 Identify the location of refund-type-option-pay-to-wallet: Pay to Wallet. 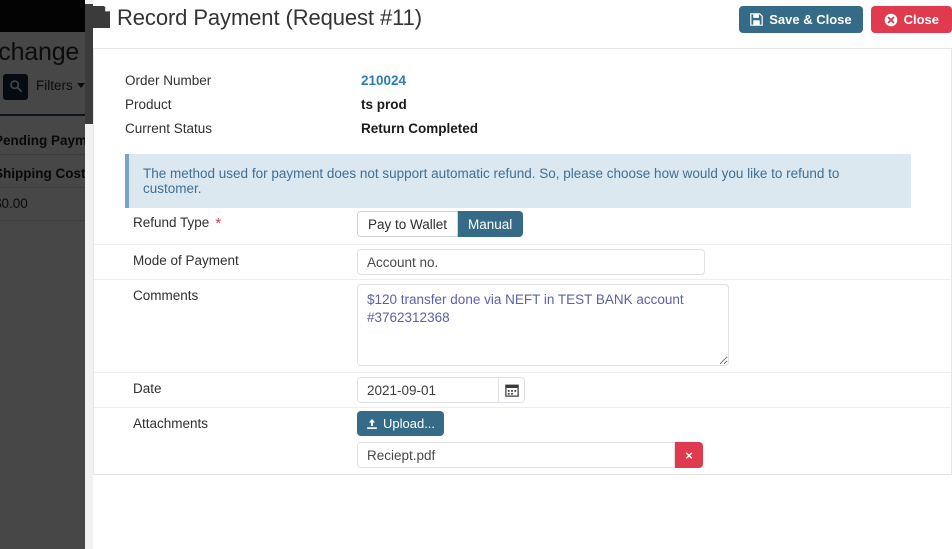
(408, 224).